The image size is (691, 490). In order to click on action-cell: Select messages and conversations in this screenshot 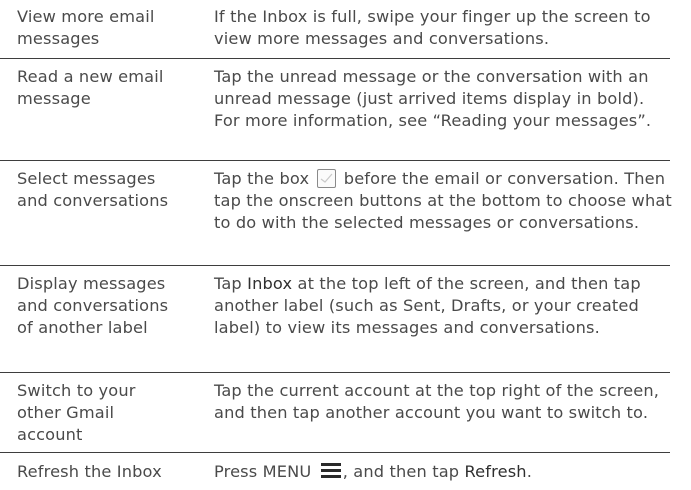, I will do `click(93, 189)`.